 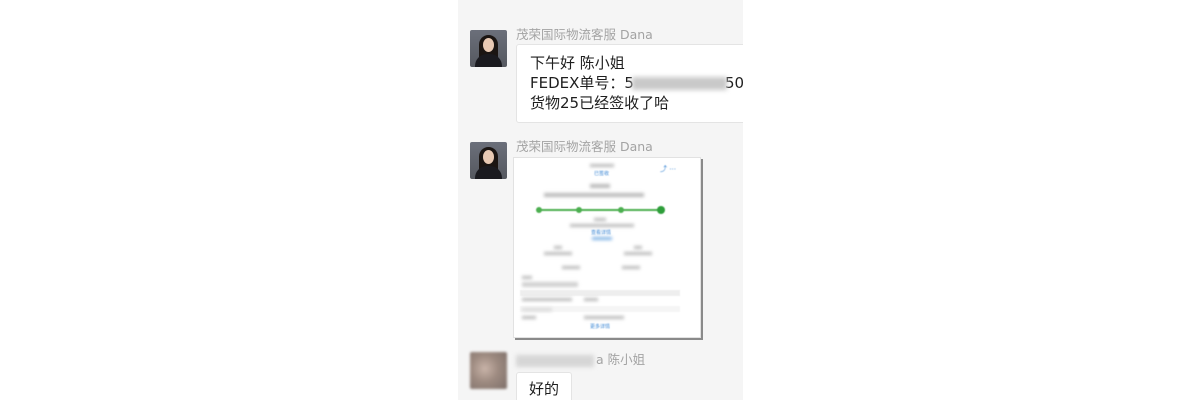 What do you see at coordinates (601, 233) in the screenshot?
I see `details-link: 查看详情` at bounding box center [601, 233].